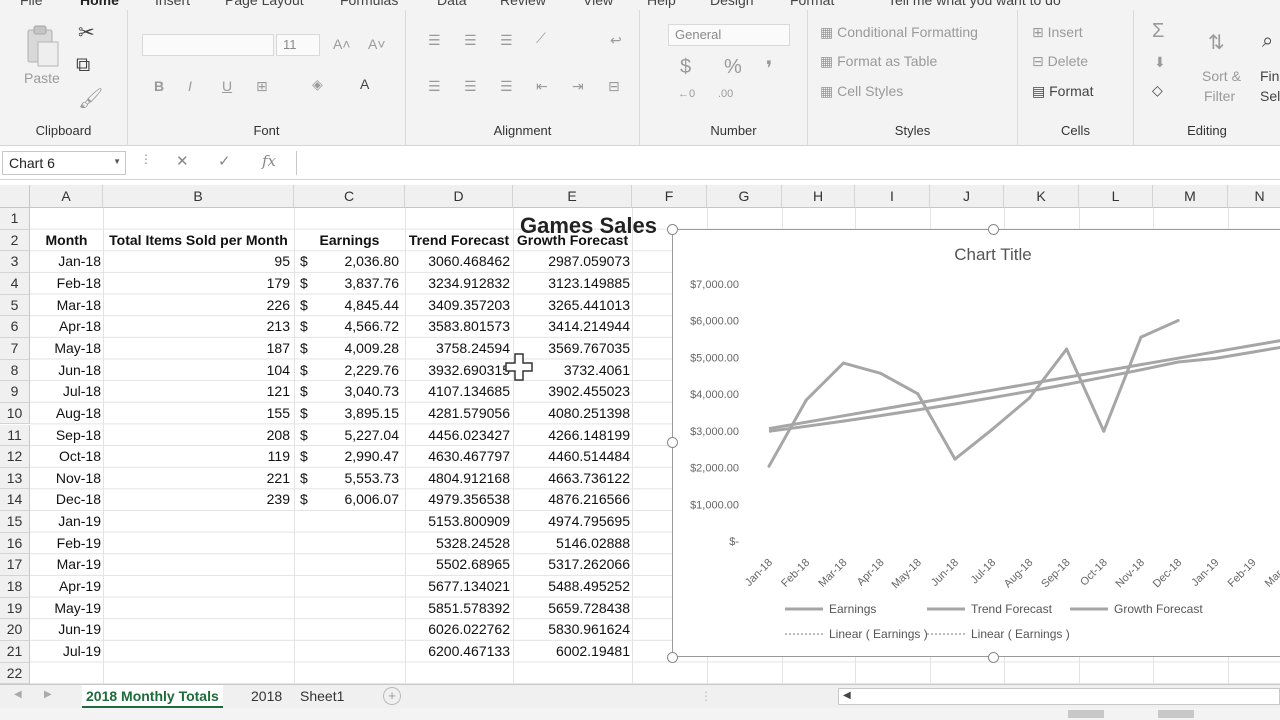 This screenshot has width=1280, height=720. What do you see at coordinates (861, 91) in the screenshot?
I see `cell-styles-button: ▦ Cell Styles` at bounding box center [861, 91].